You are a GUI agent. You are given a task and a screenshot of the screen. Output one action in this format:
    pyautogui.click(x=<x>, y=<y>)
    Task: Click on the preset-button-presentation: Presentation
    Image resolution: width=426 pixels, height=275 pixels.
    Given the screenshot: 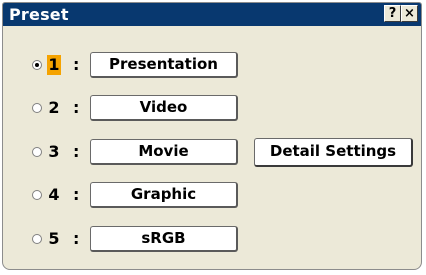 What is the action you would take?
    pyautogui.click(x=164, y=65)
    